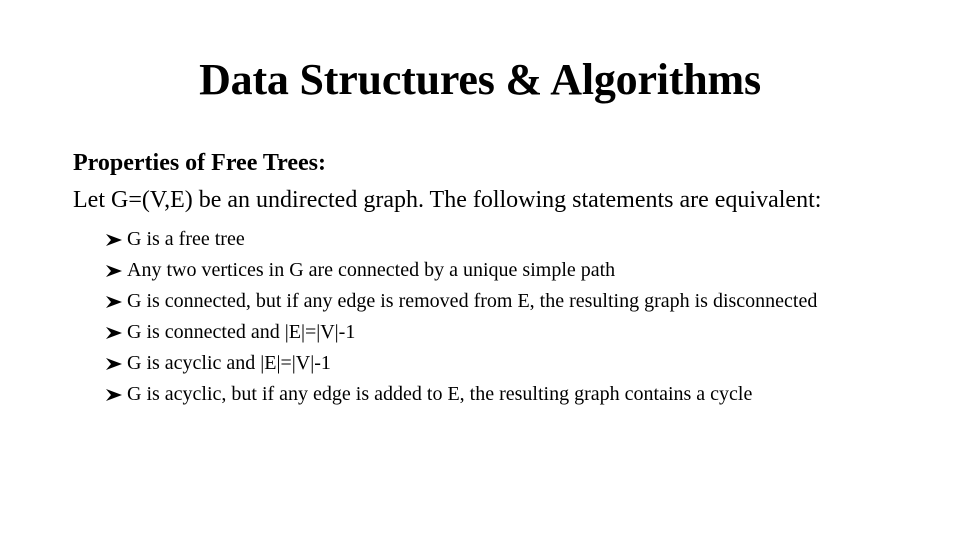 This screenshot has height=540, width=960. What do you see at coordinates (241, 332) in the screenshot?
I see `statement-text: G is connected and |E|=|V|-1` at bounding box center [241, 332].